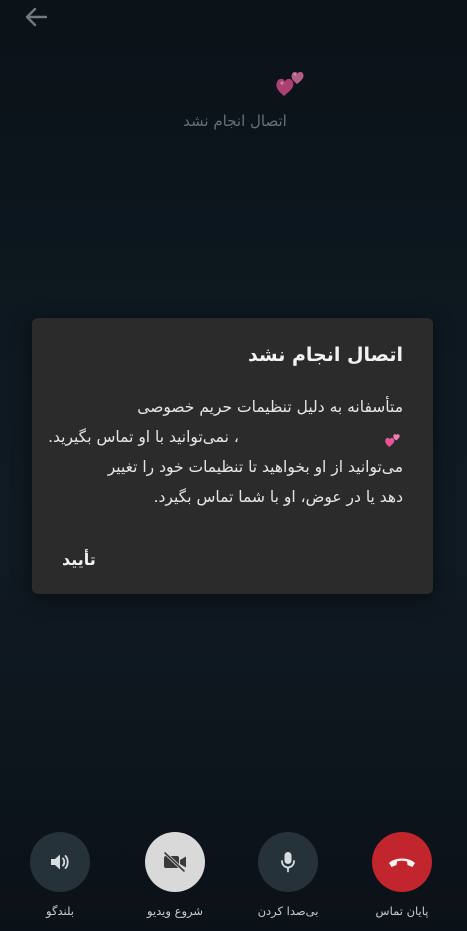 This screenshot has height=931, width=467. Describe the element at coordinates (233, 881) in the screenshot. I see `call-controls: بلندگو شروع ویدیو بی‌صدا کردن` at that location.